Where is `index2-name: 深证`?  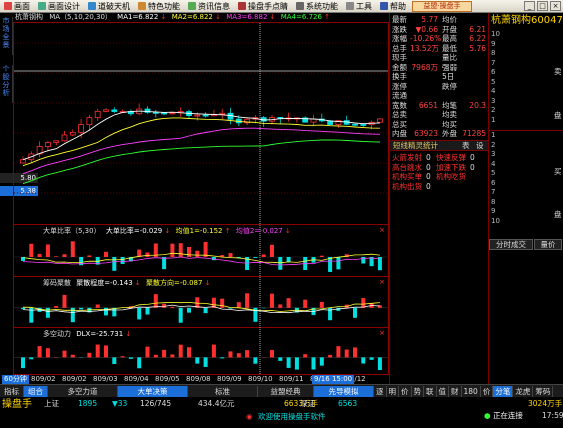 index2-name: 深证 is located at coordinates (307, 404).